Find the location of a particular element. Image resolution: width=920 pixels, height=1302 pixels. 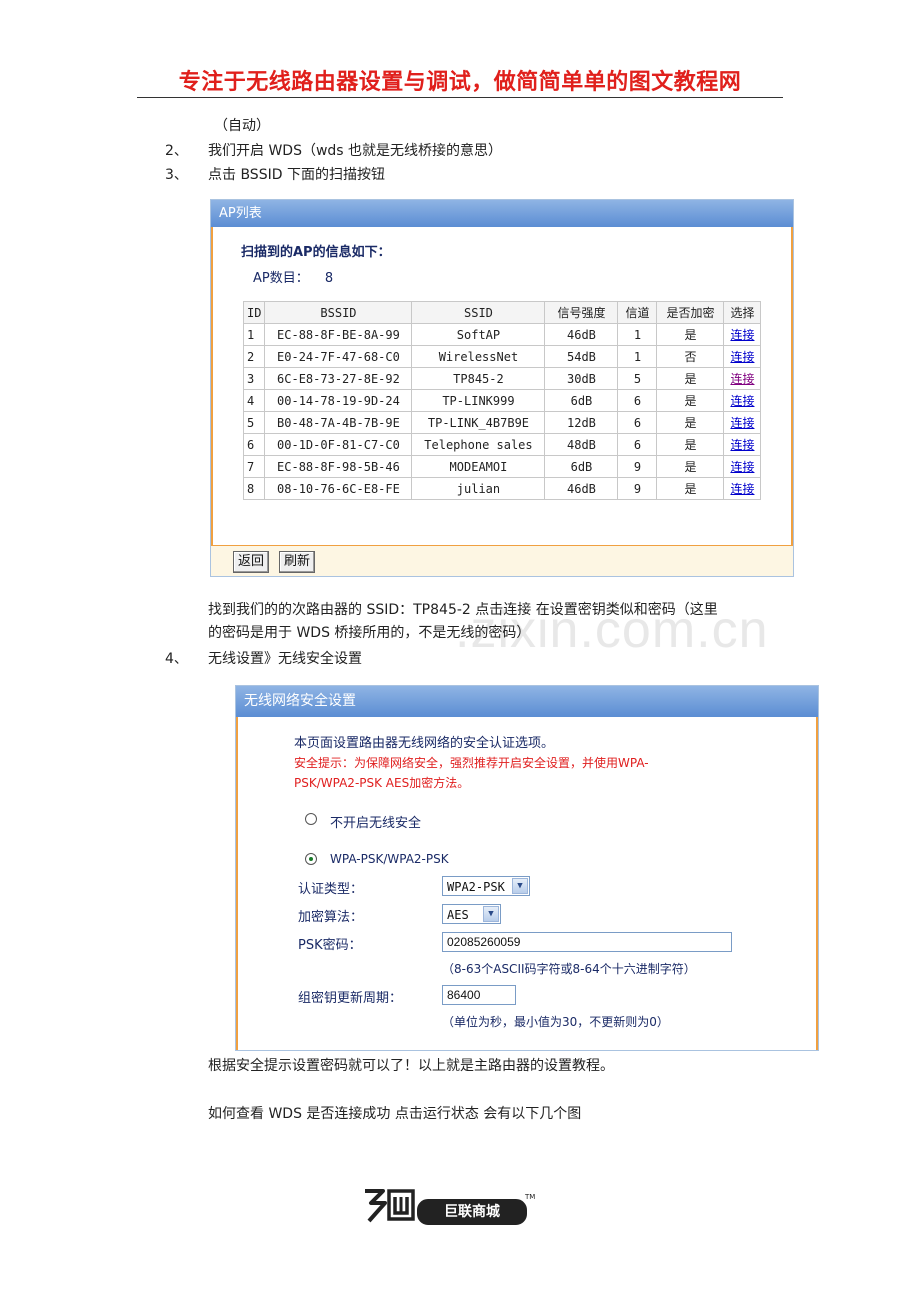

col-bssid: BSSID is located at coordinates (338, 312).